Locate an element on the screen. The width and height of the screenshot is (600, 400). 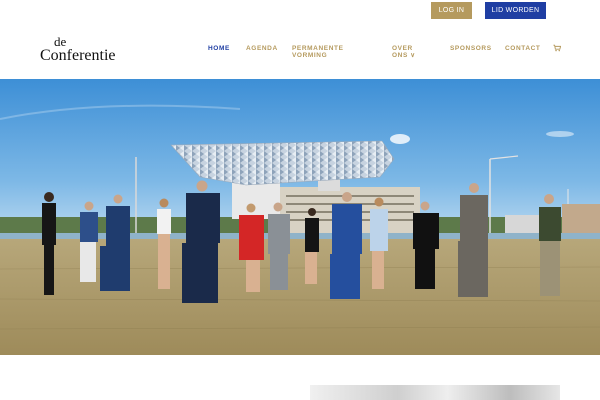
cart-icon is located at coordinates (557, 48).